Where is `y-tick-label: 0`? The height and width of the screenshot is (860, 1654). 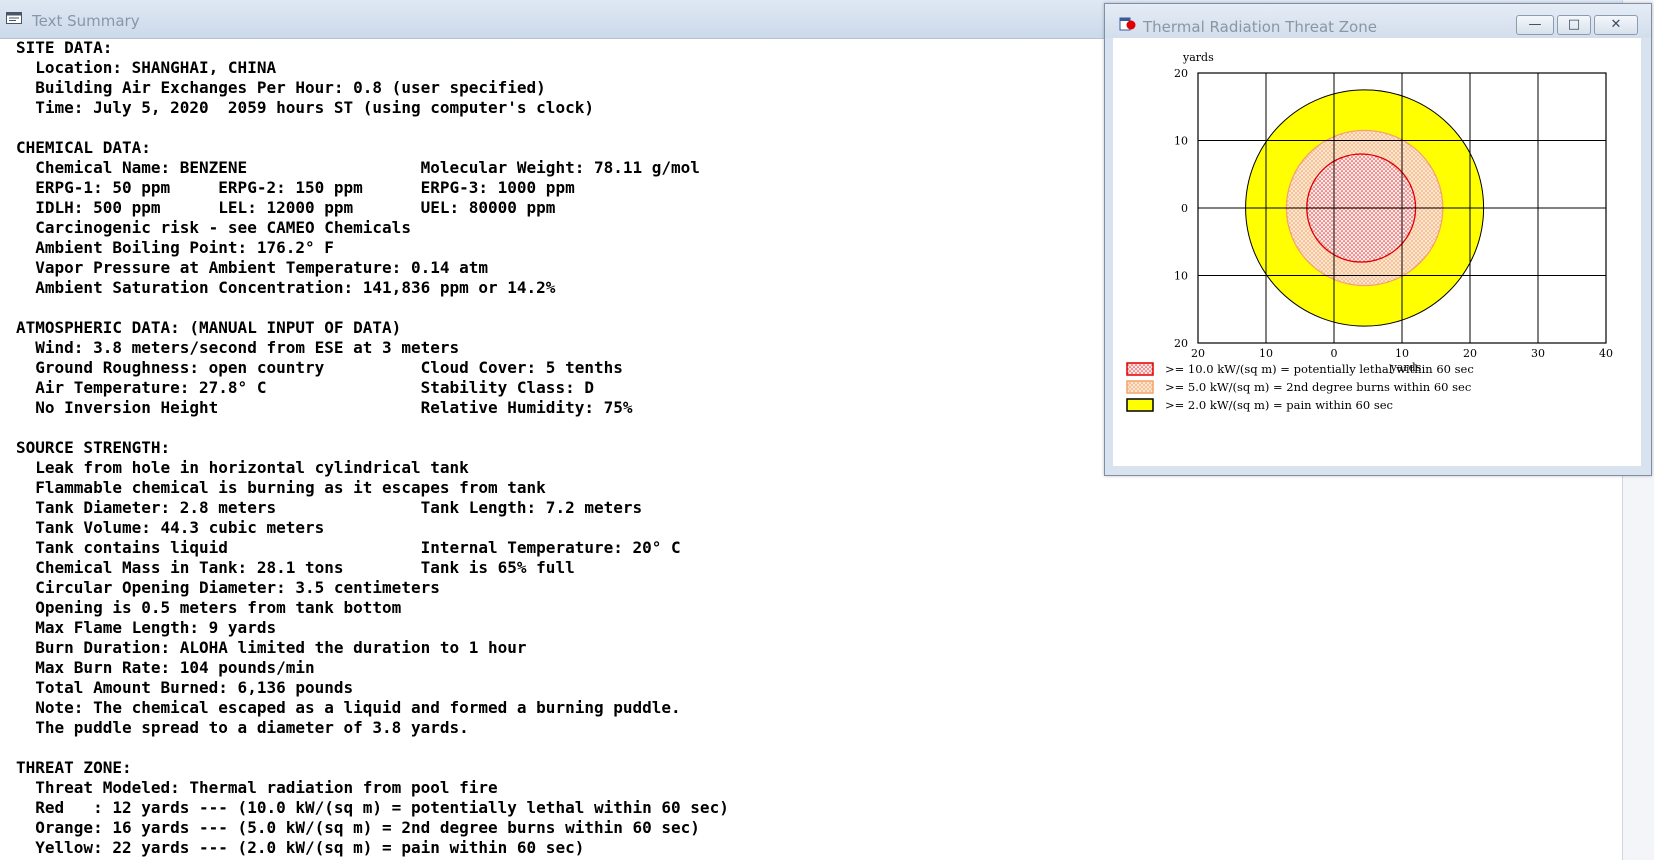 y-tick-label: 0 is located at coordinates (1184, 208).